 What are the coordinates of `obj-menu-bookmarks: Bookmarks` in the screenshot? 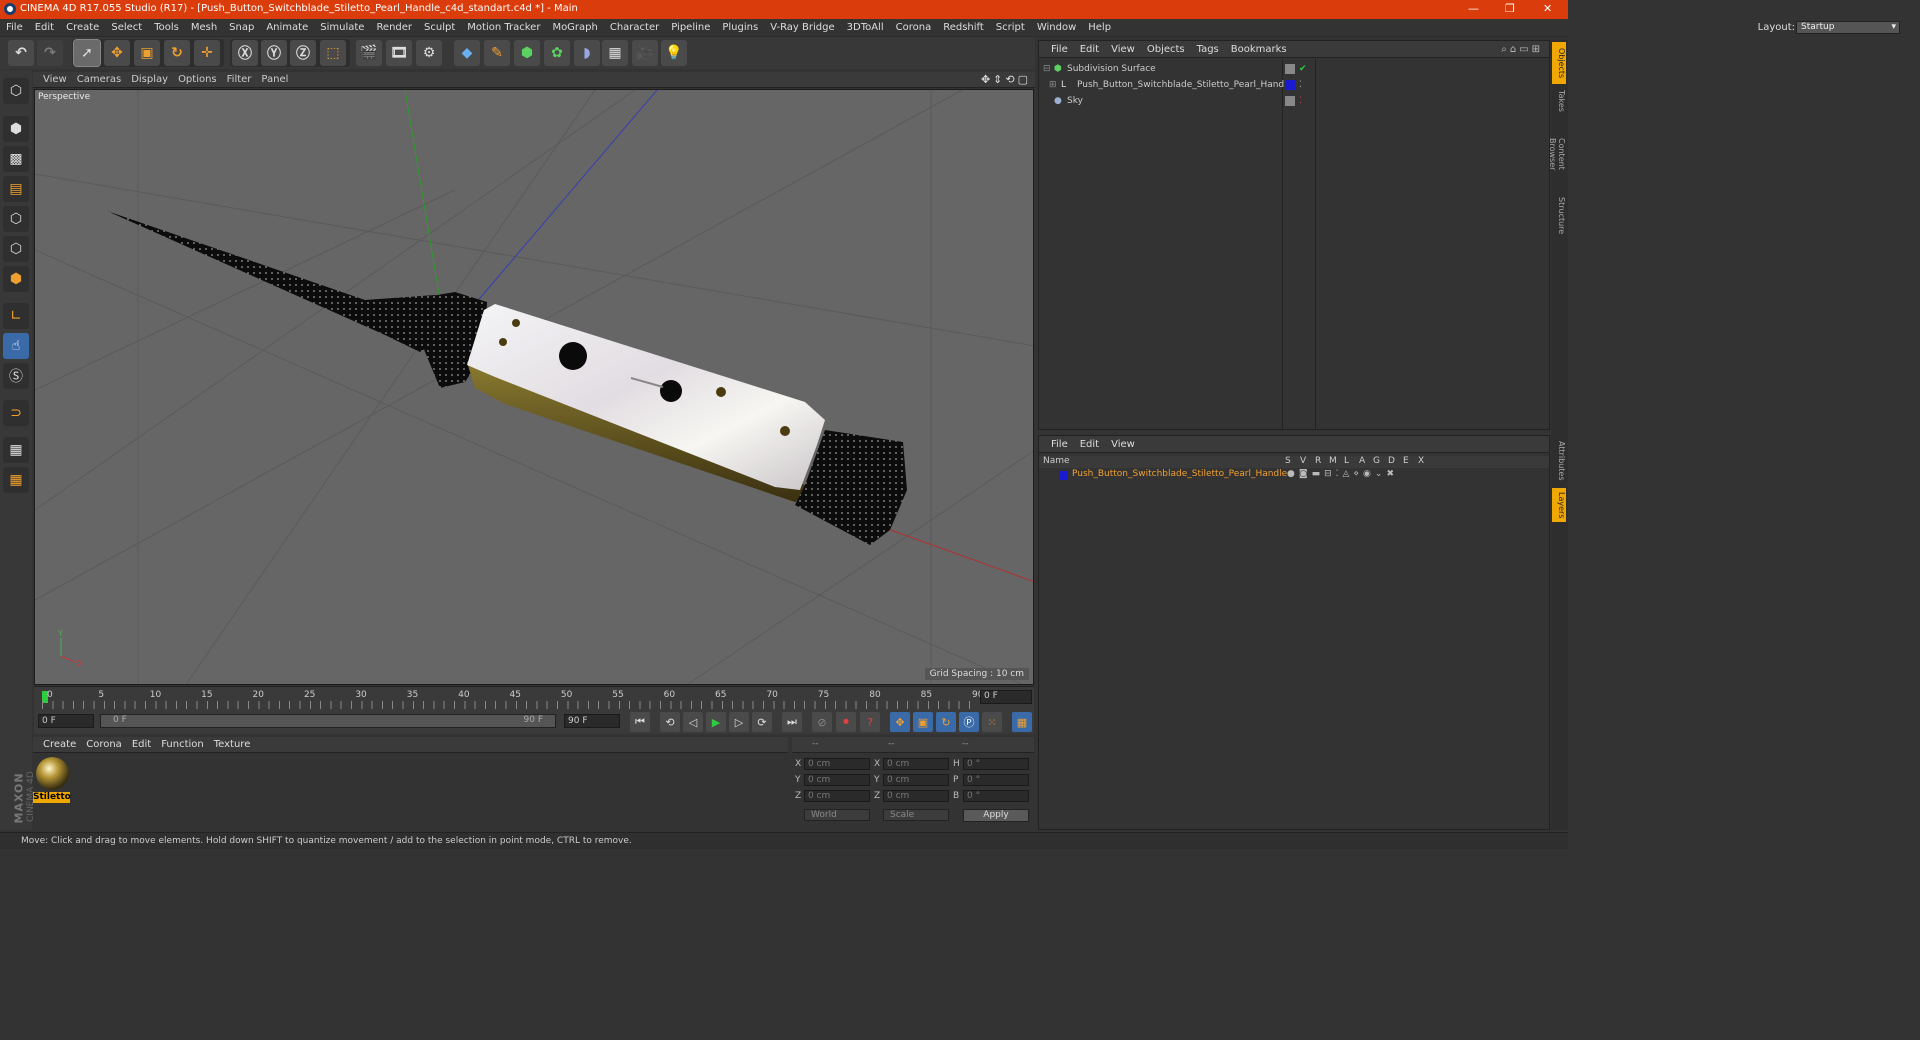 It's located at (1259, 49).